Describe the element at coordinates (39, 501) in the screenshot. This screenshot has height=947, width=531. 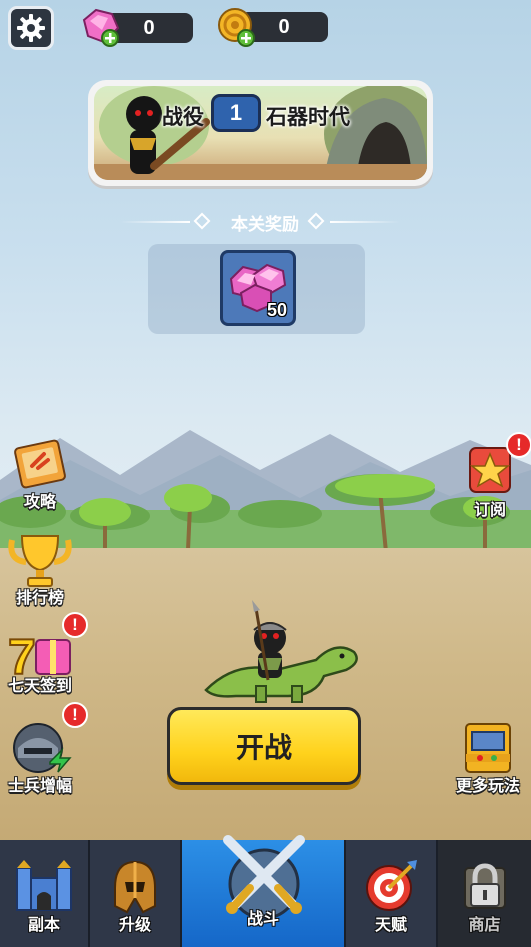
I see `guide-label: 攻略` at that location.